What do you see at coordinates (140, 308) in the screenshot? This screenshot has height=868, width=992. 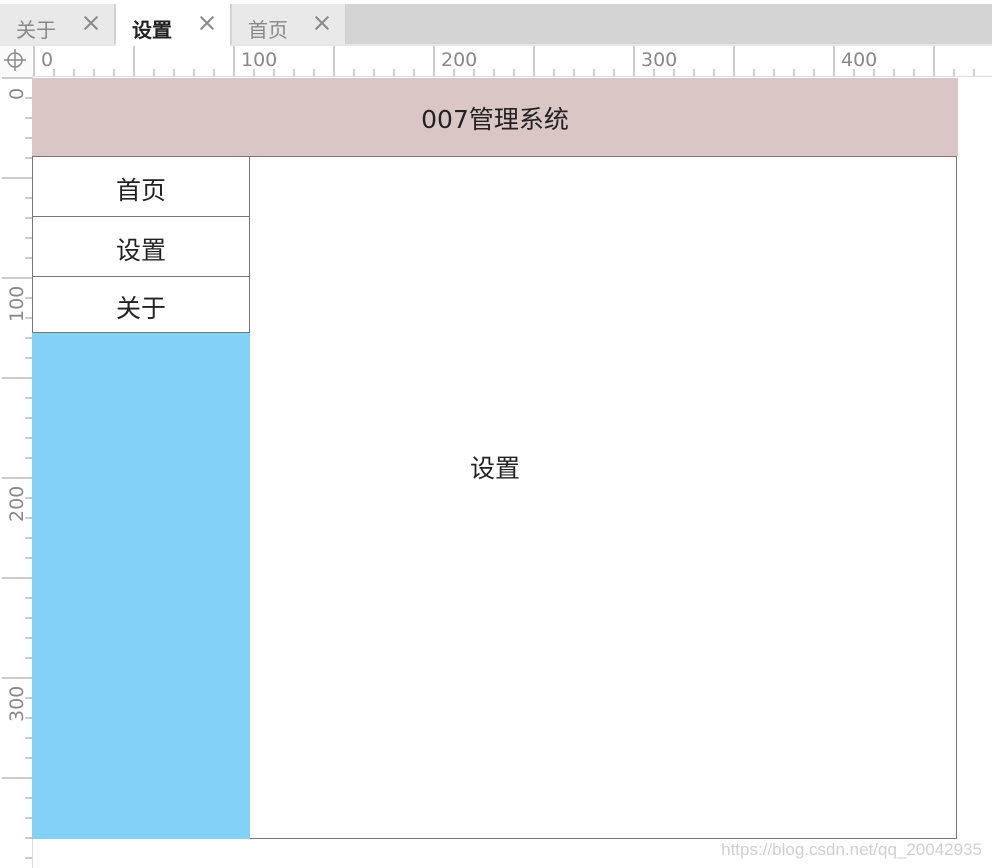 I see `sidebar-item-label: 关于` at bounding box center [140, 308].